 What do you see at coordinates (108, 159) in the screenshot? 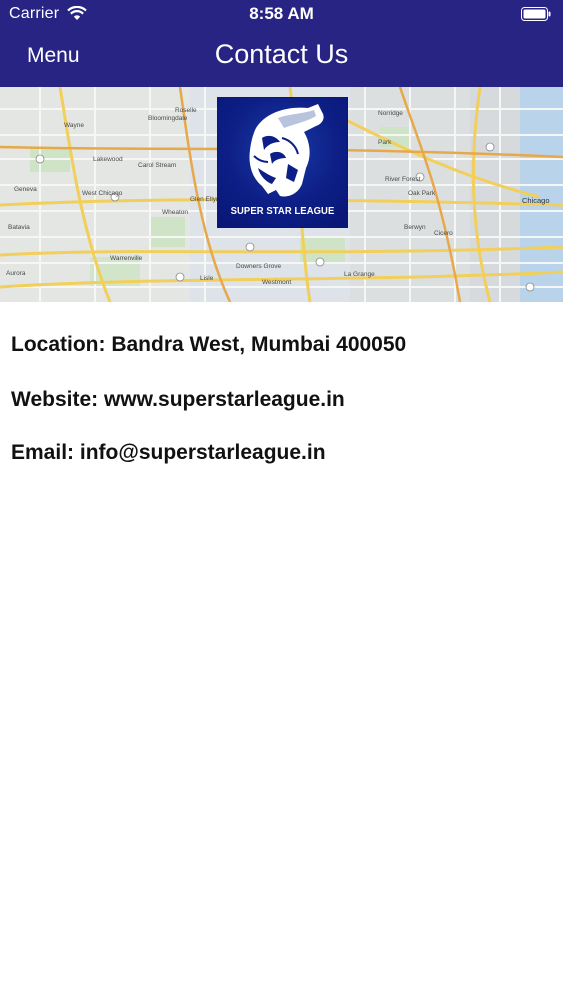
I see `svg-text: Lakewood` at bounding box center [108, 159].